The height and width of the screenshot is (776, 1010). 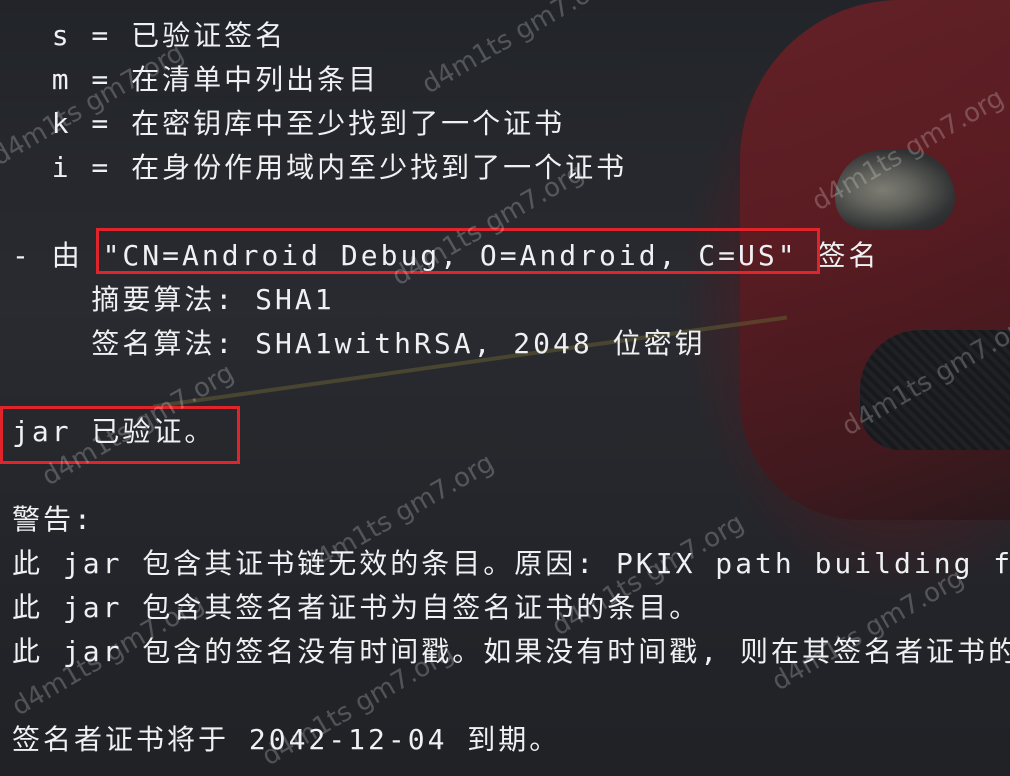 What do you see at coordinates (149, 35) in the screenshot?
I see `legend-line-s: s = 已验证签名` at bounding box center [149, 35].